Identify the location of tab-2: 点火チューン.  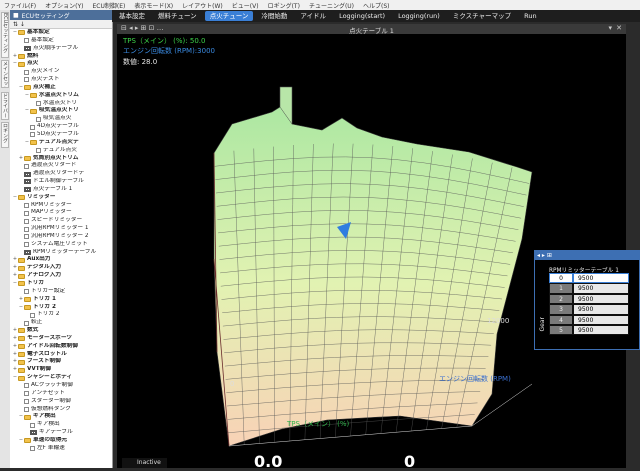
(229, 16).